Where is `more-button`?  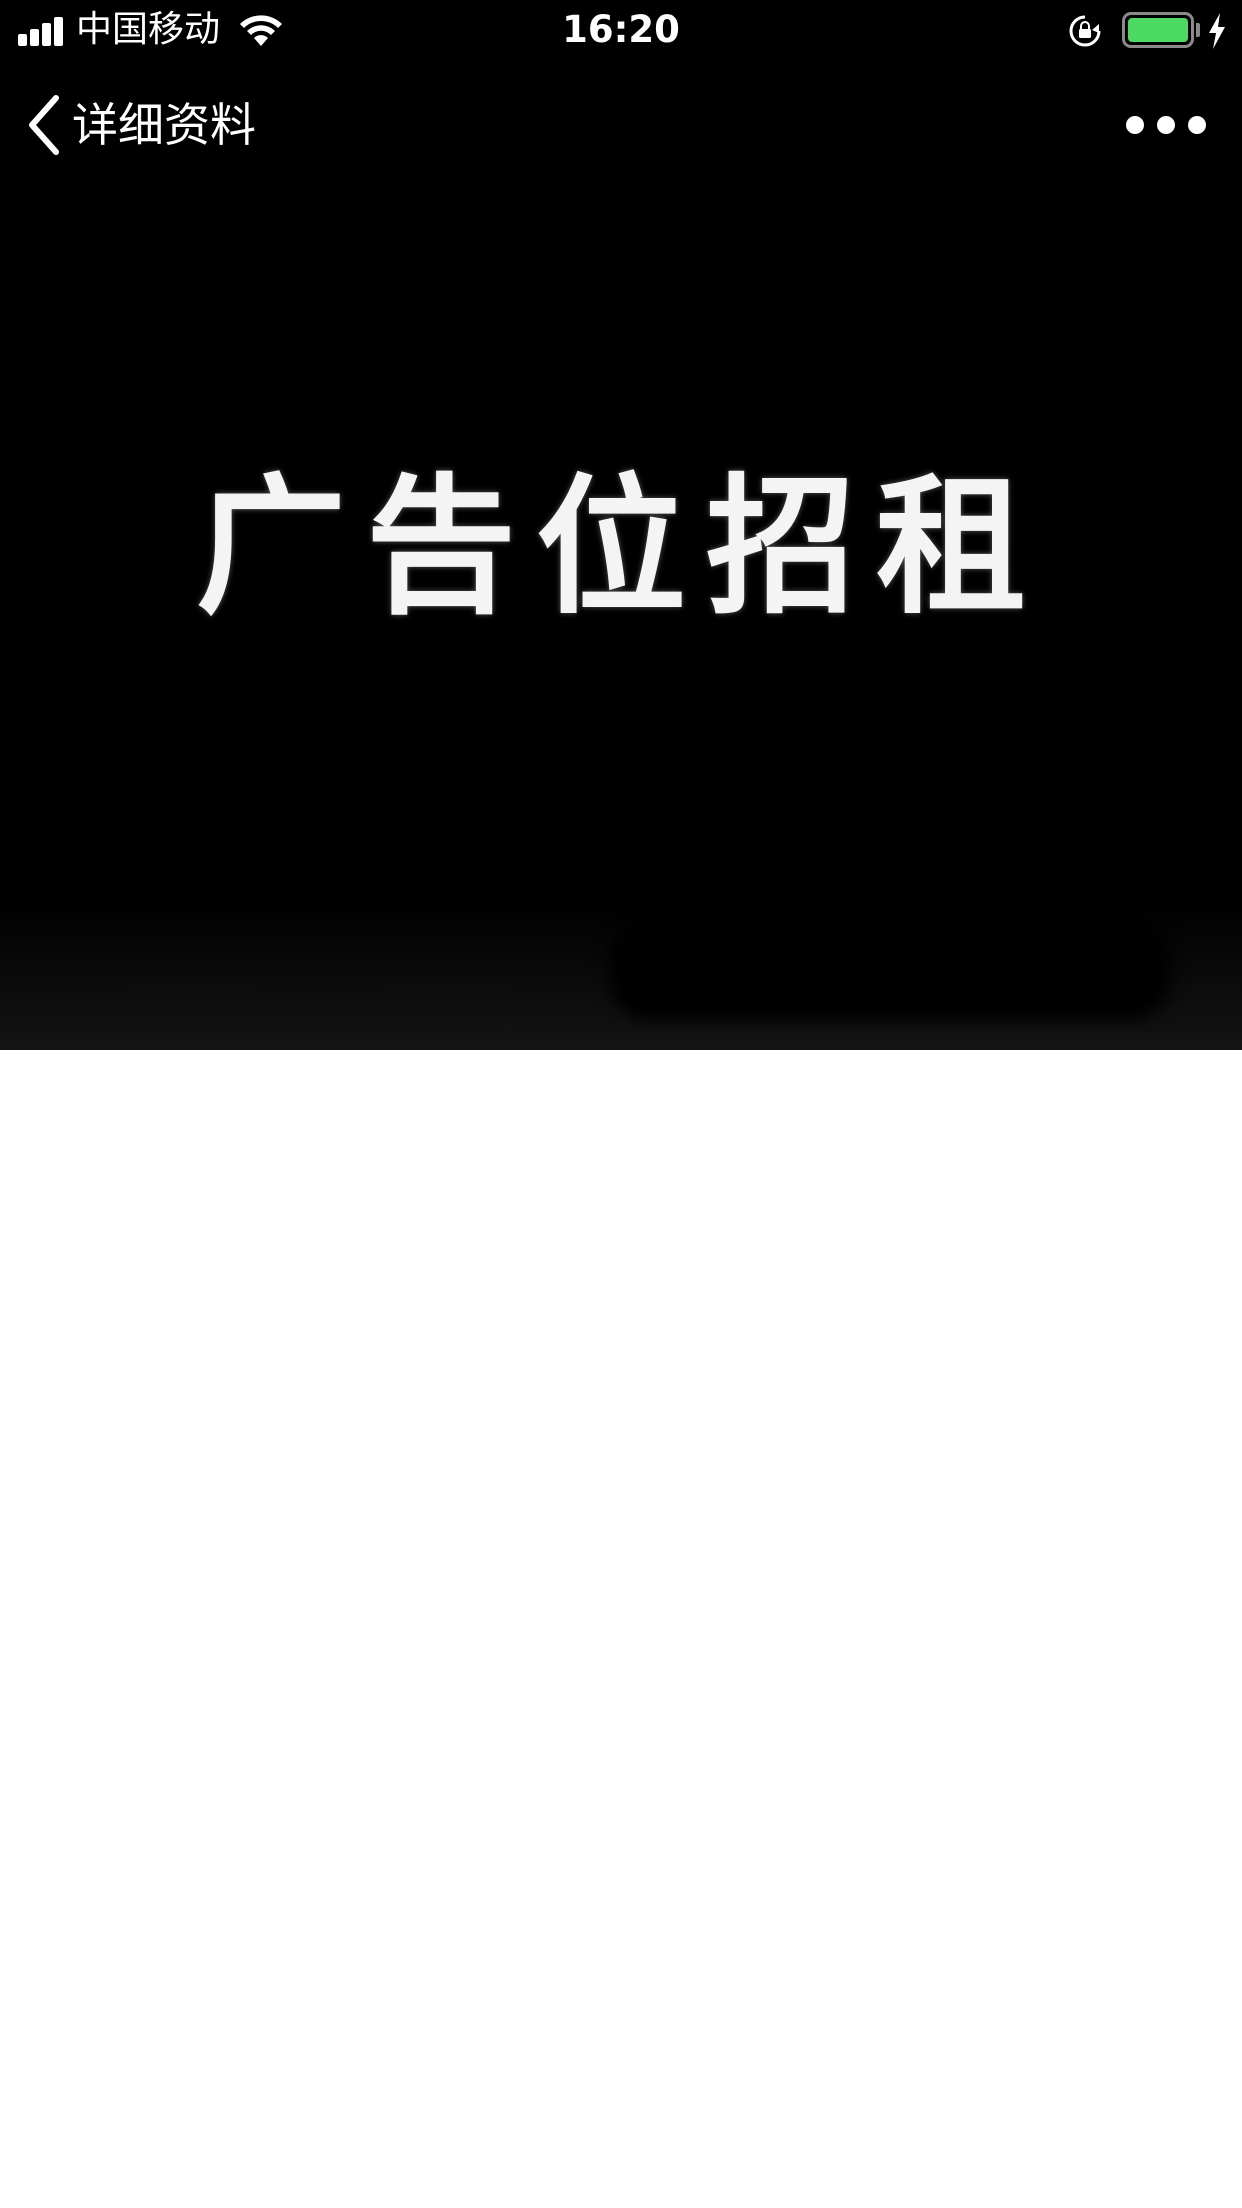 more-button is located at coordinates (1166, 125).